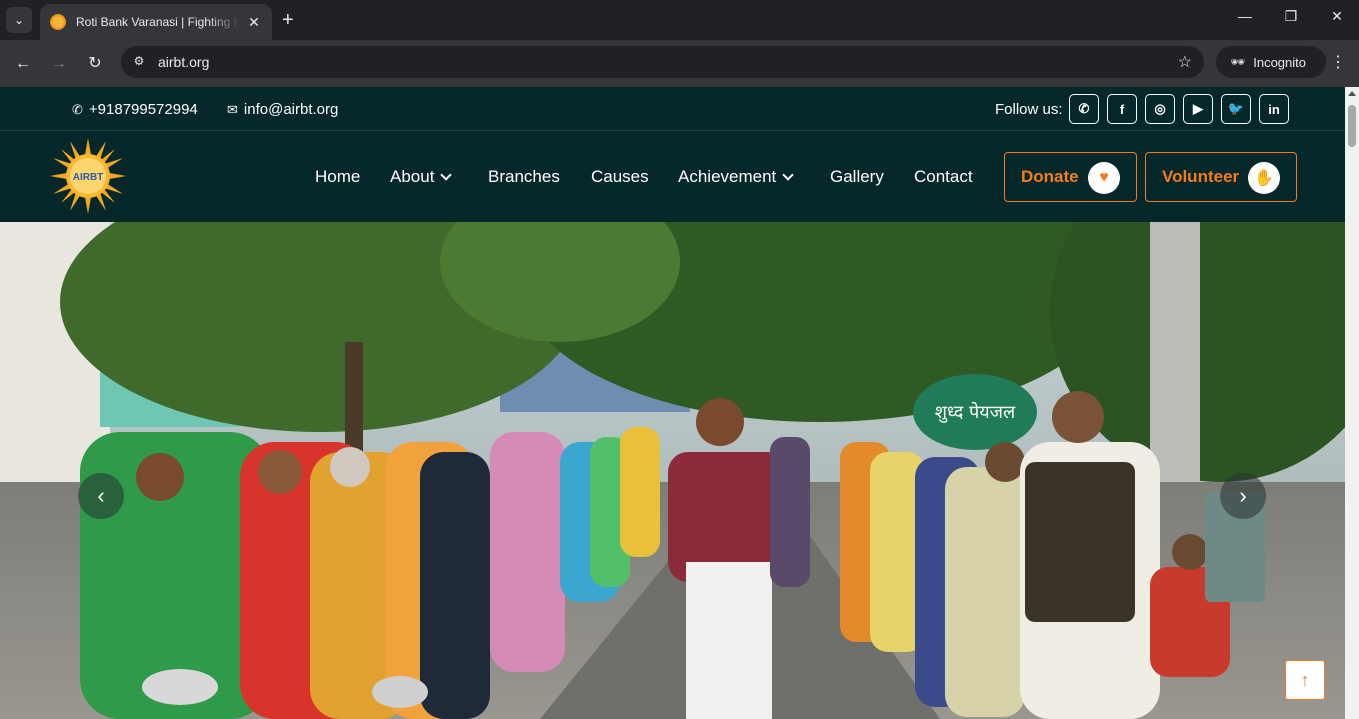 The height and width of the screenshot is (719, 1359). I want to click on back-icon: ←, so click(23, 64).